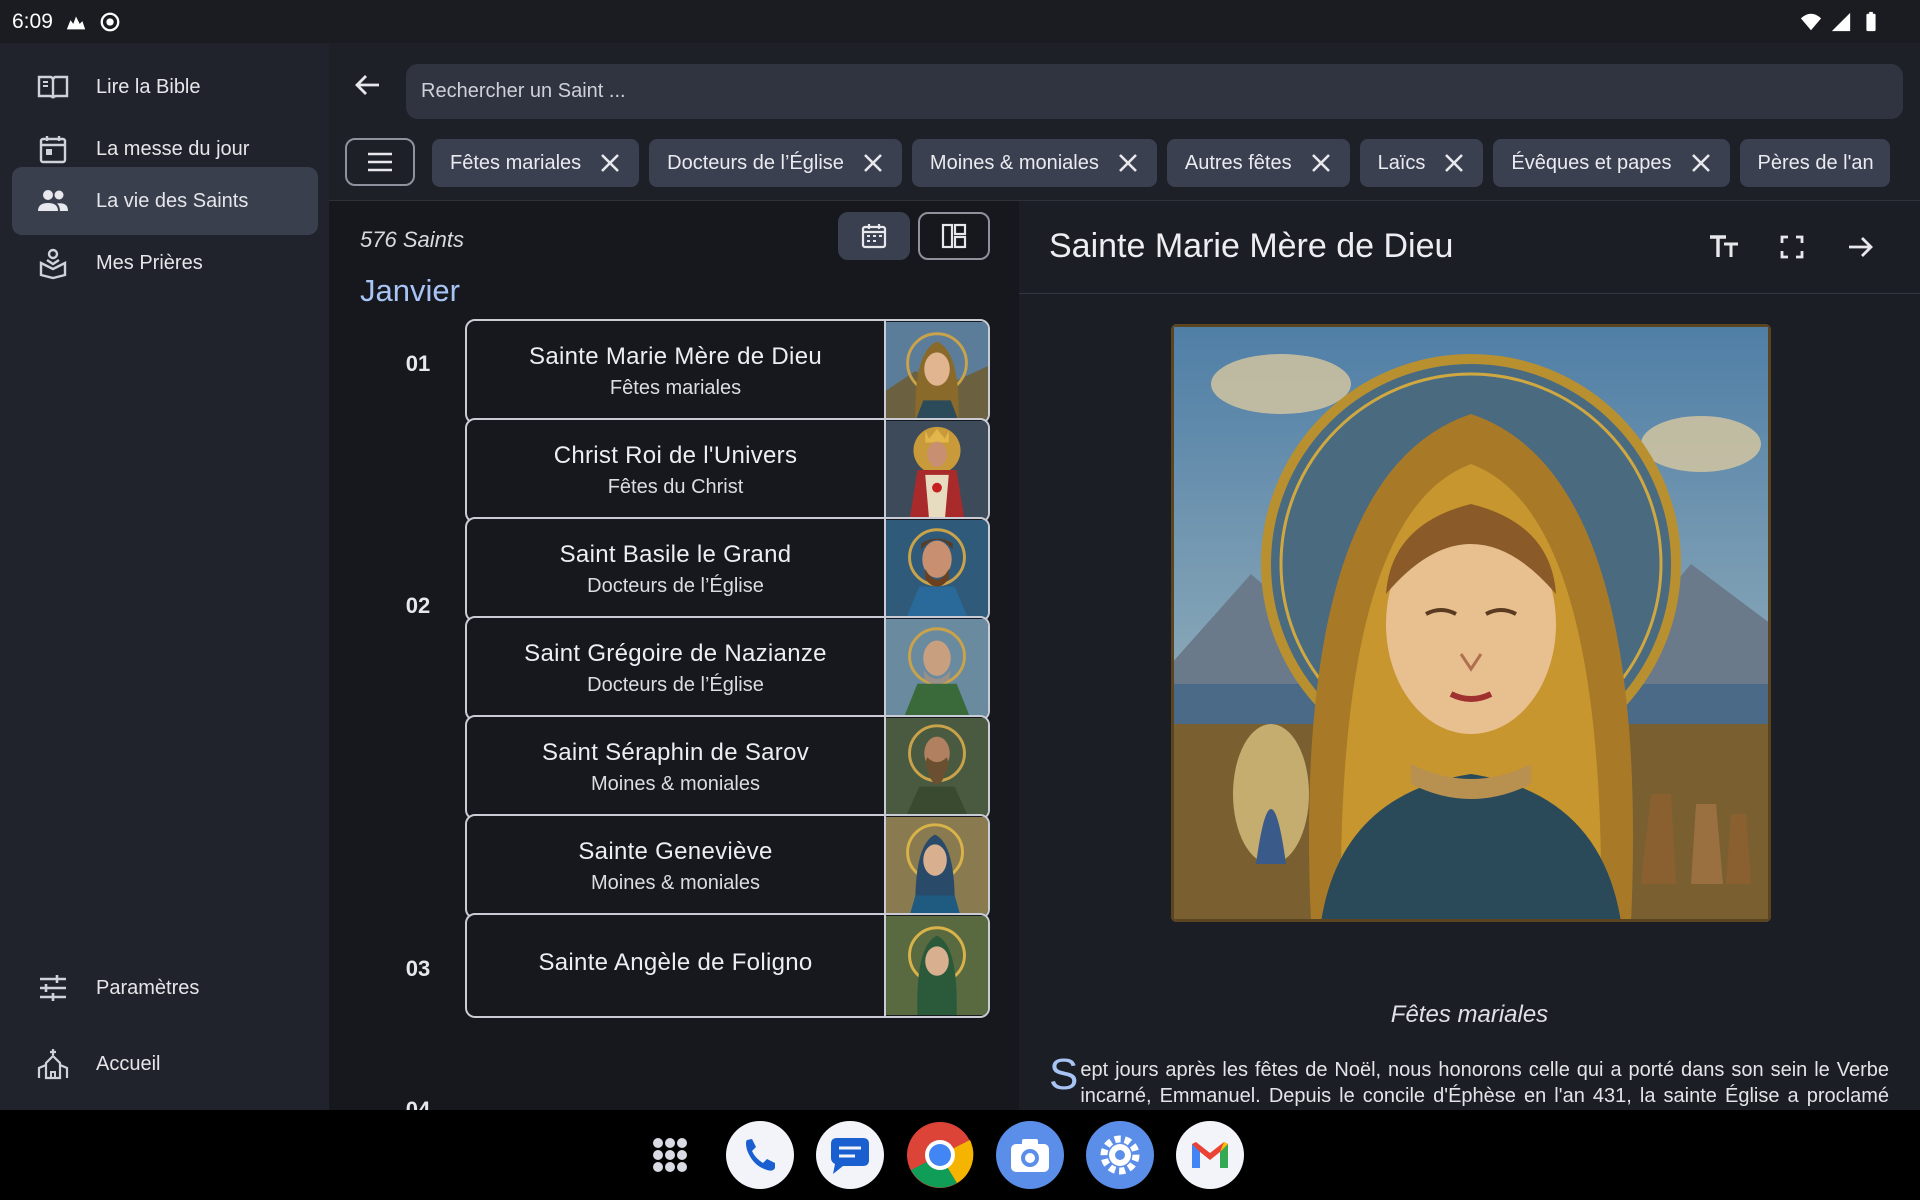 The width and height of the screenshot is (1920, 1200). I want to click on status-time: 6:09, so click(32, 21).